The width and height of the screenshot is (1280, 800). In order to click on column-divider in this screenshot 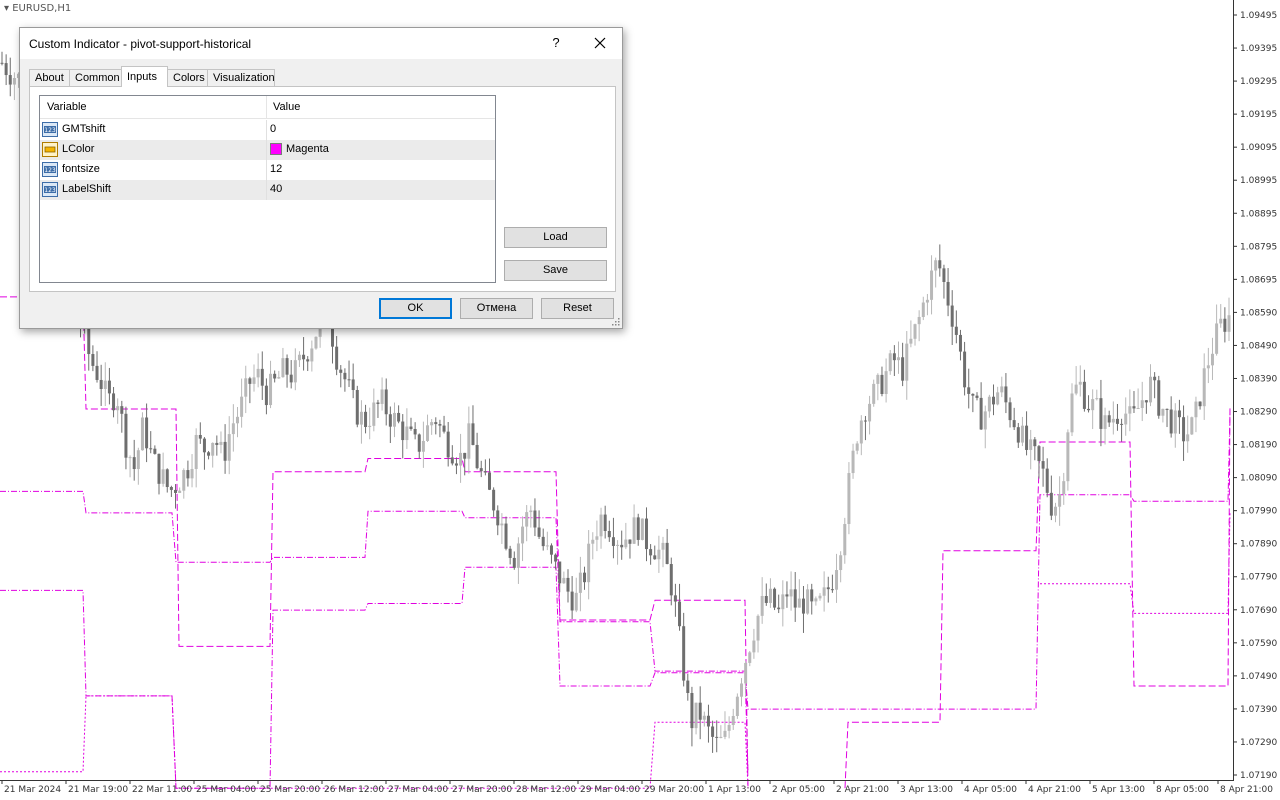, I will do `click(266, 107)`.